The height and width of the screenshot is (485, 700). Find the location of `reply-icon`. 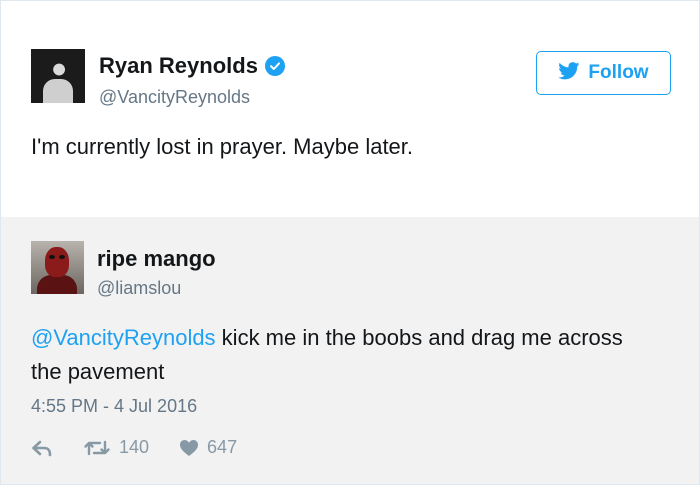

reply-icon is located at coordinates (42, 448).